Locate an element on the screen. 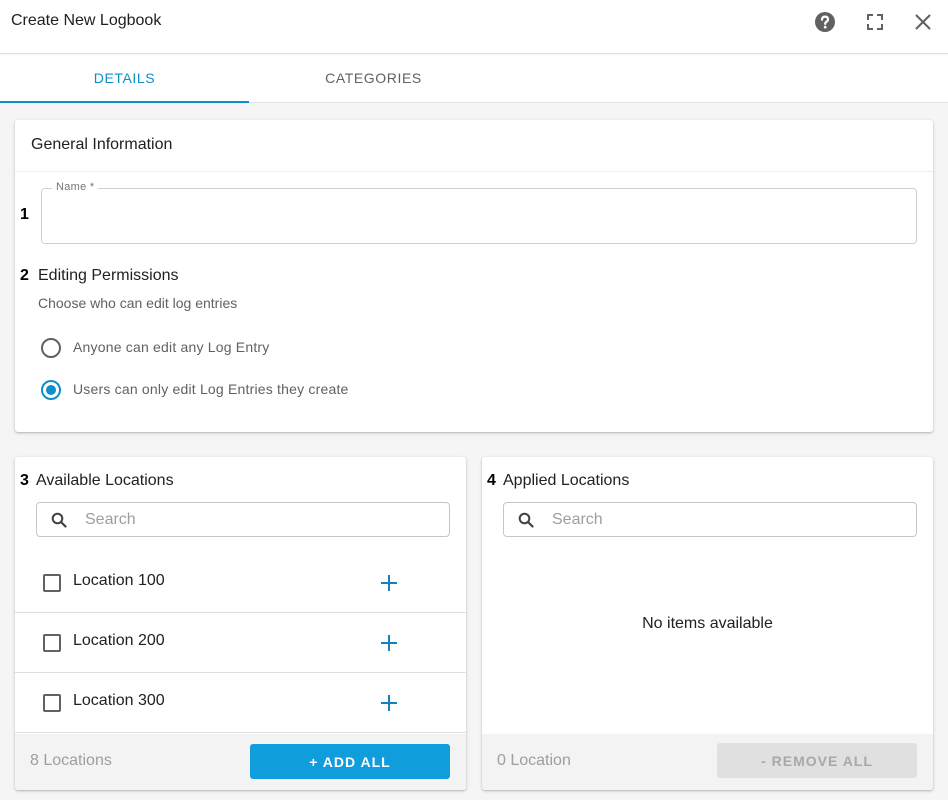 The image size is (948, 800). location-label: Location 200 is located at coordinates (119, 640).